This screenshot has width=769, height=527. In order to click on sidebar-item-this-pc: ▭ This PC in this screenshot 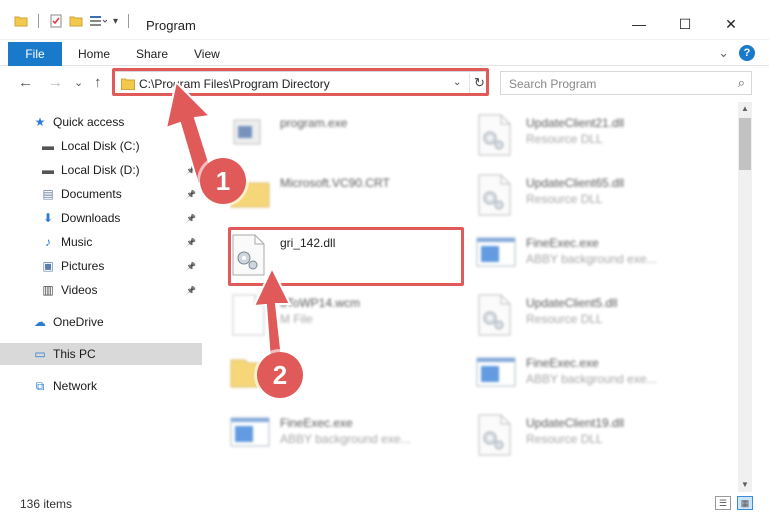, I will do `click(101, 354)`.